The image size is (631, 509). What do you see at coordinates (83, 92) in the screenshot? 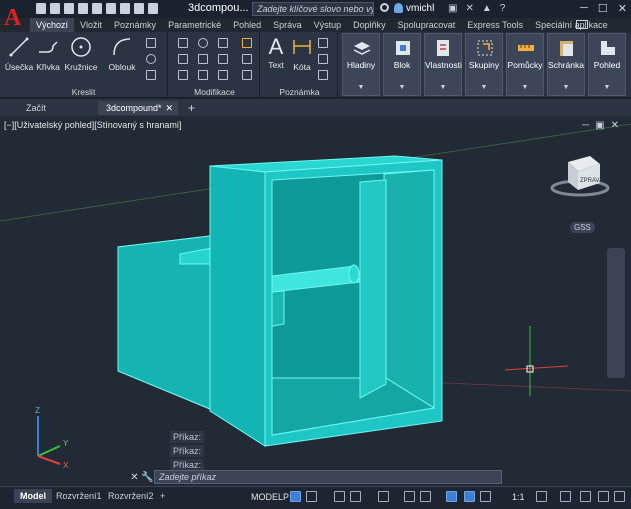
I see `draw-group-label: Kreslit` at bounding box center [83, 92].